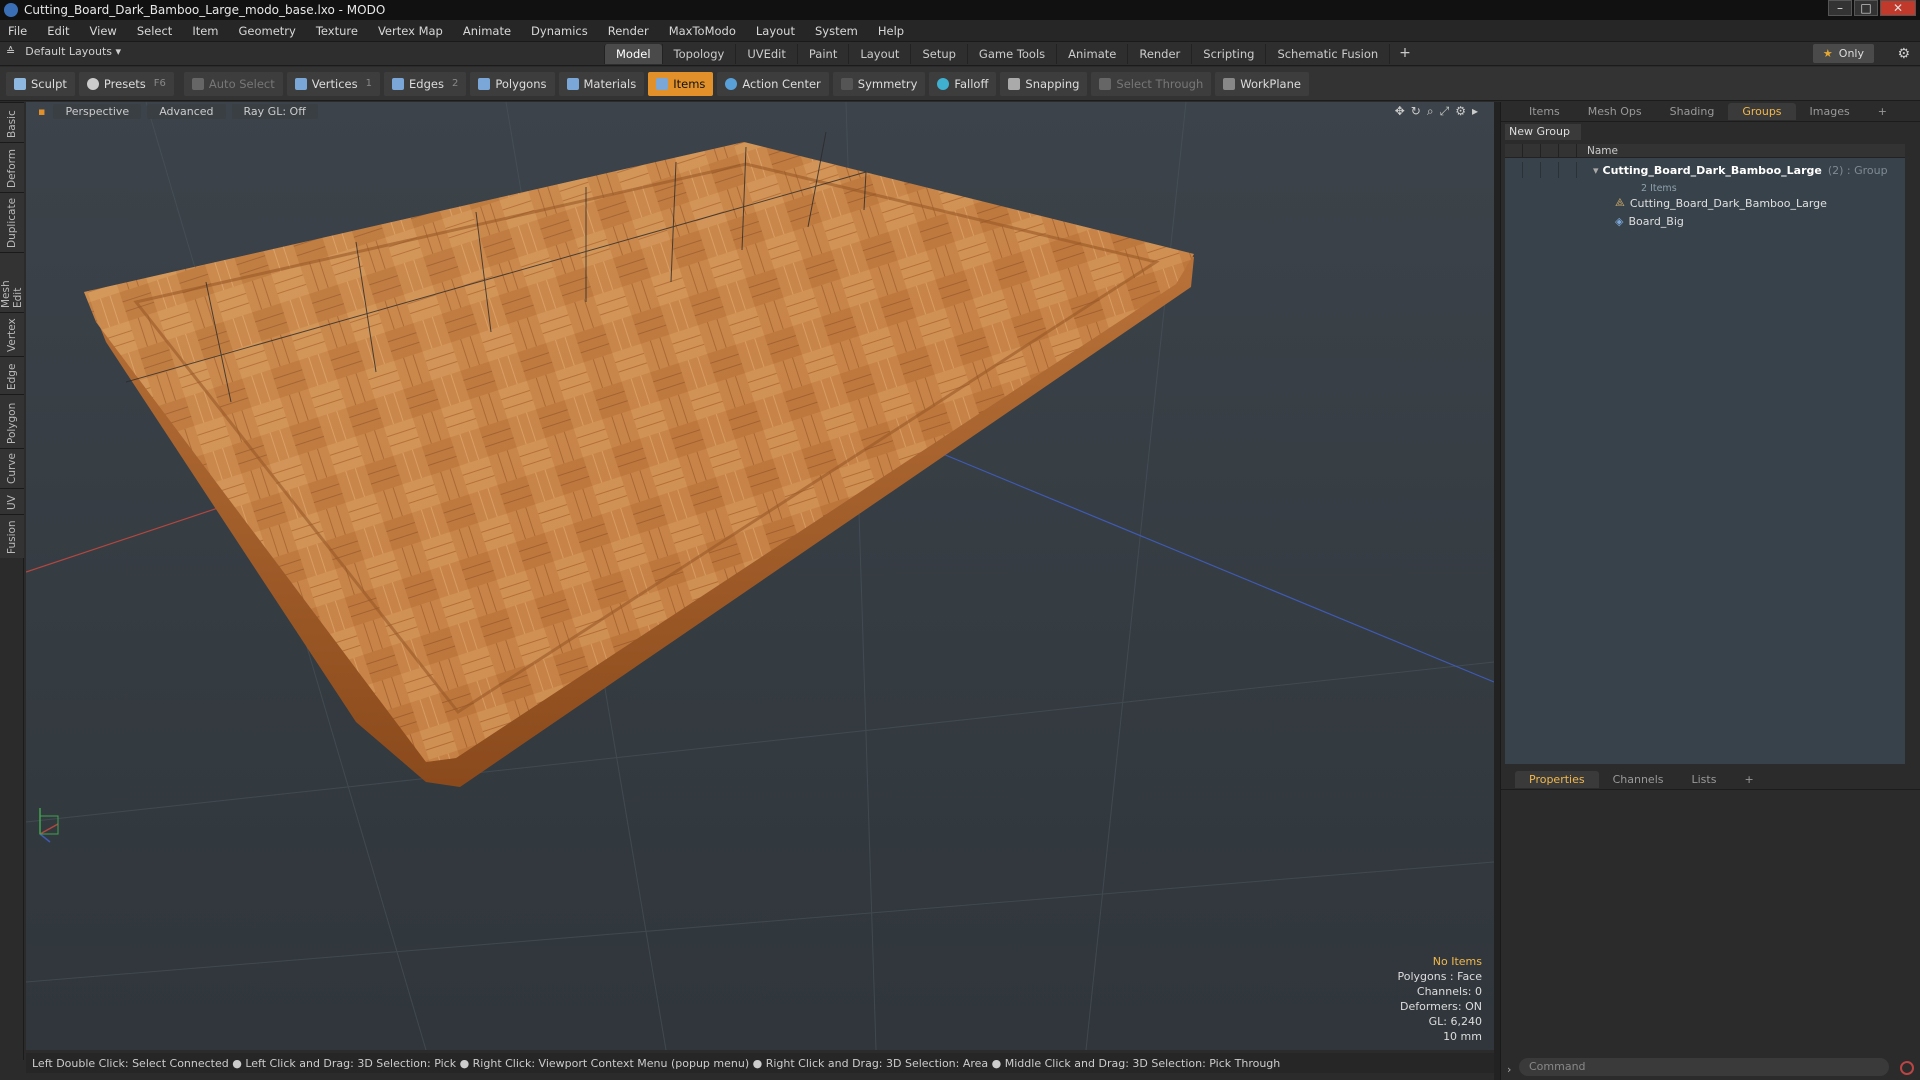 This screenshot has width=1920, height=1080. I want to click on close-button: ✕, so click(1898, 8).